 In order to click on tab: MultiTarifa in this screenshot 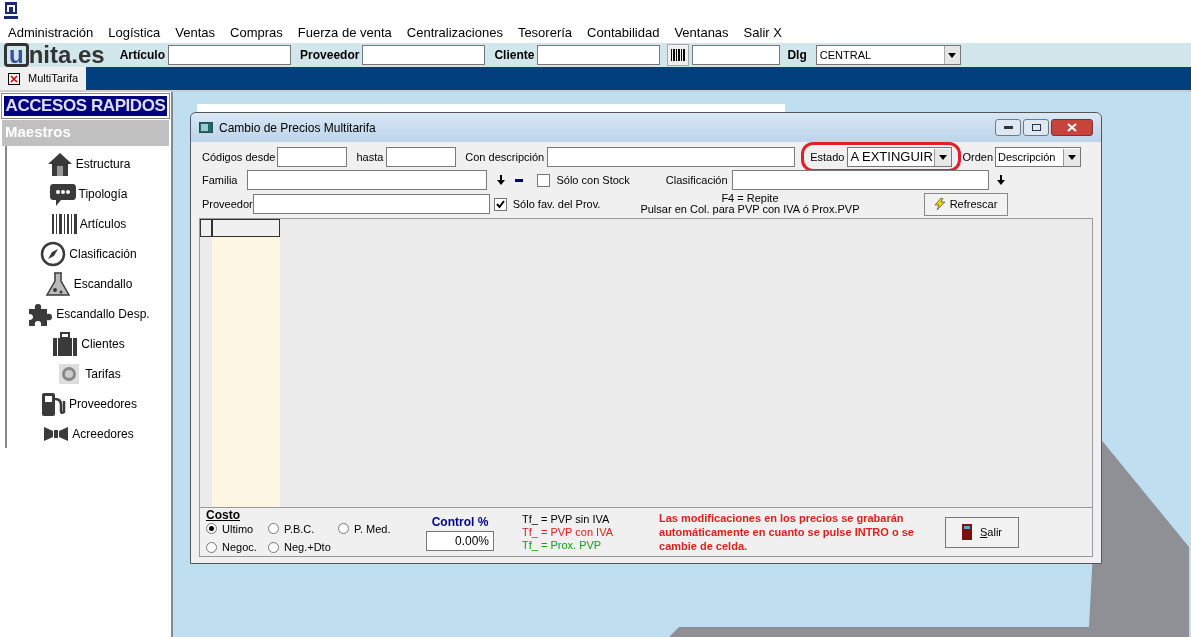, I will do `click(43, 78)`.